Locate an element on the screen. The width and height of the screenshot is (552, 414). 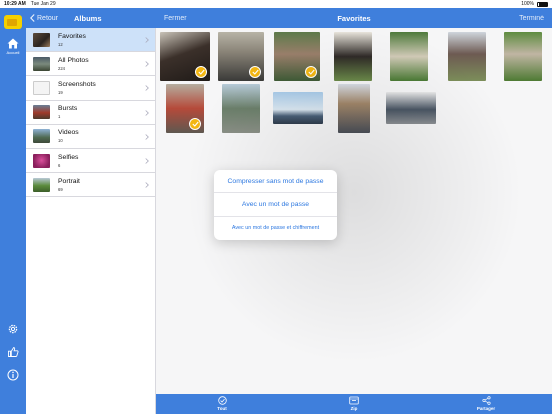
zip-button: Zip is located at coordinates (354, 403).